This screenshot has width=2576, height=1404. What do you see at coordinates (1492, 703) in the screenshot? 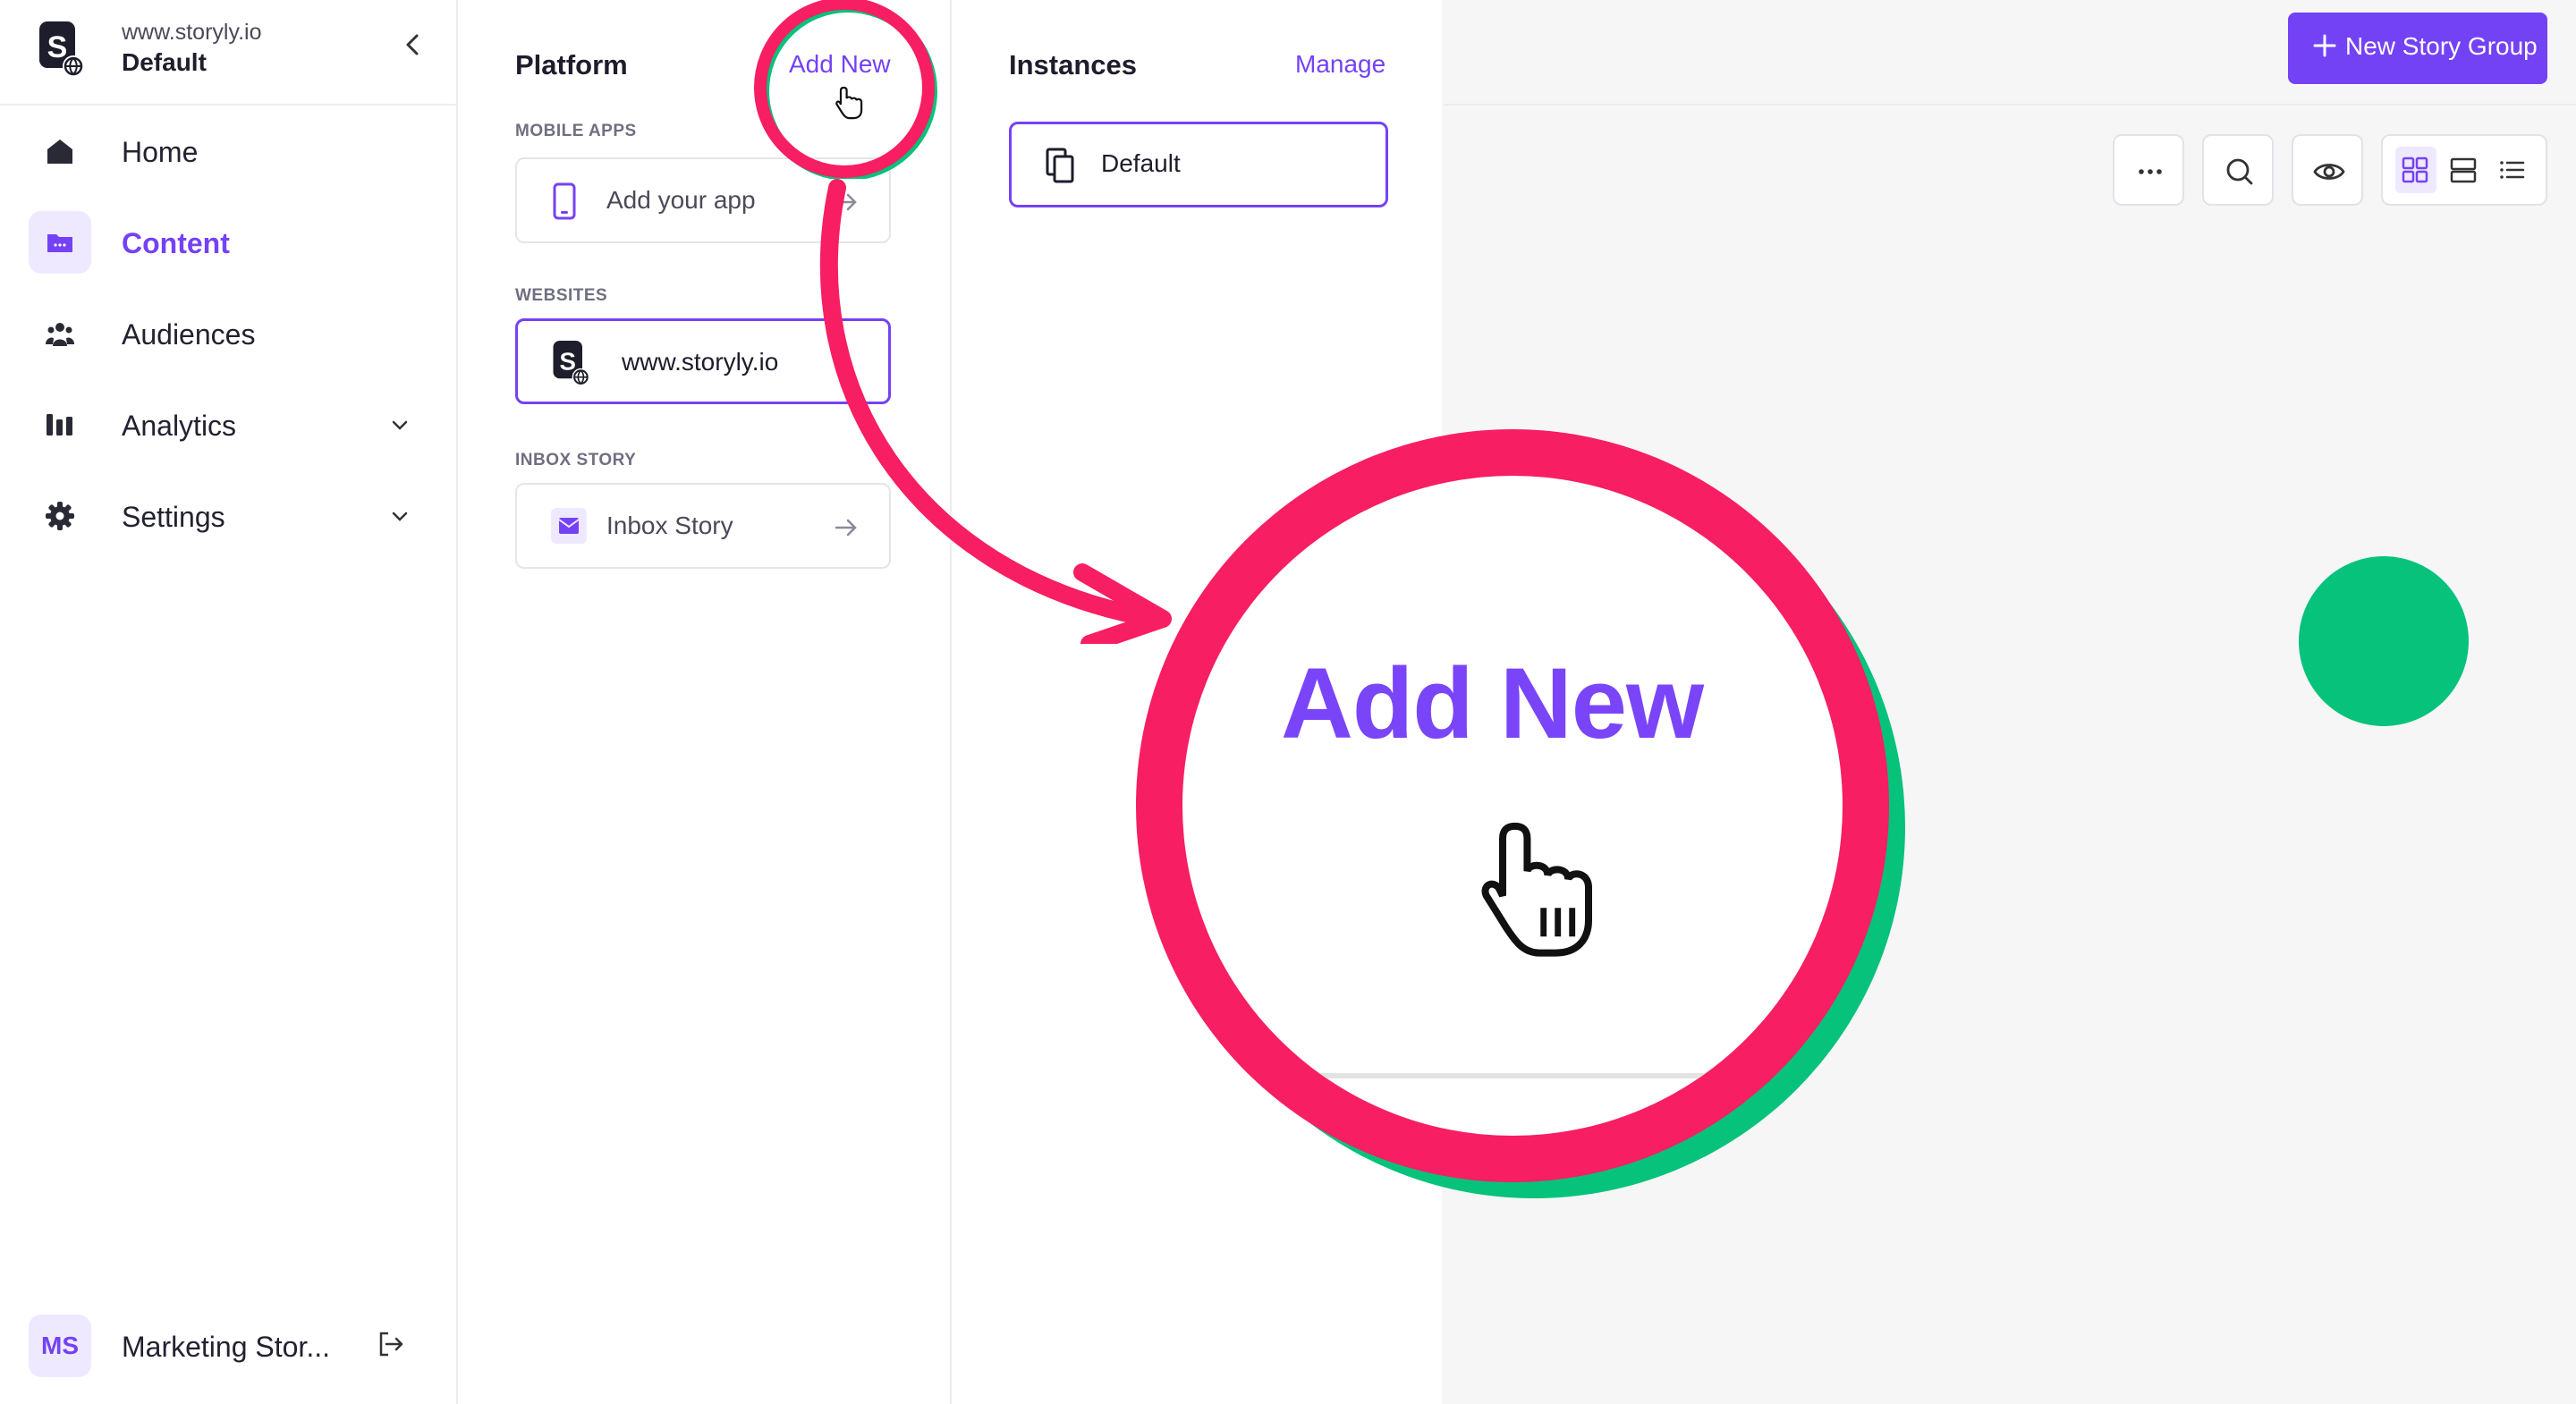
I see `zoom-callout-label: Add New` at bounding box center [1492, 703].